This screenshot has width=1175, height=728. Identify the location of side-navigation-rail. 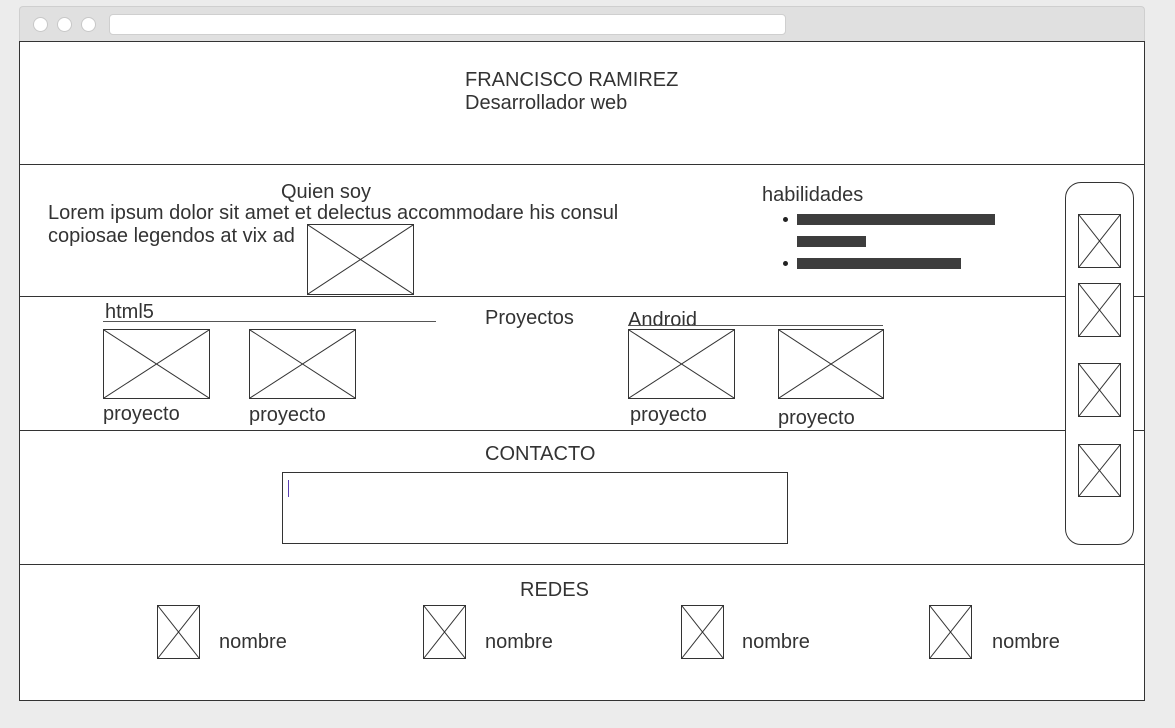
(1099, 363).